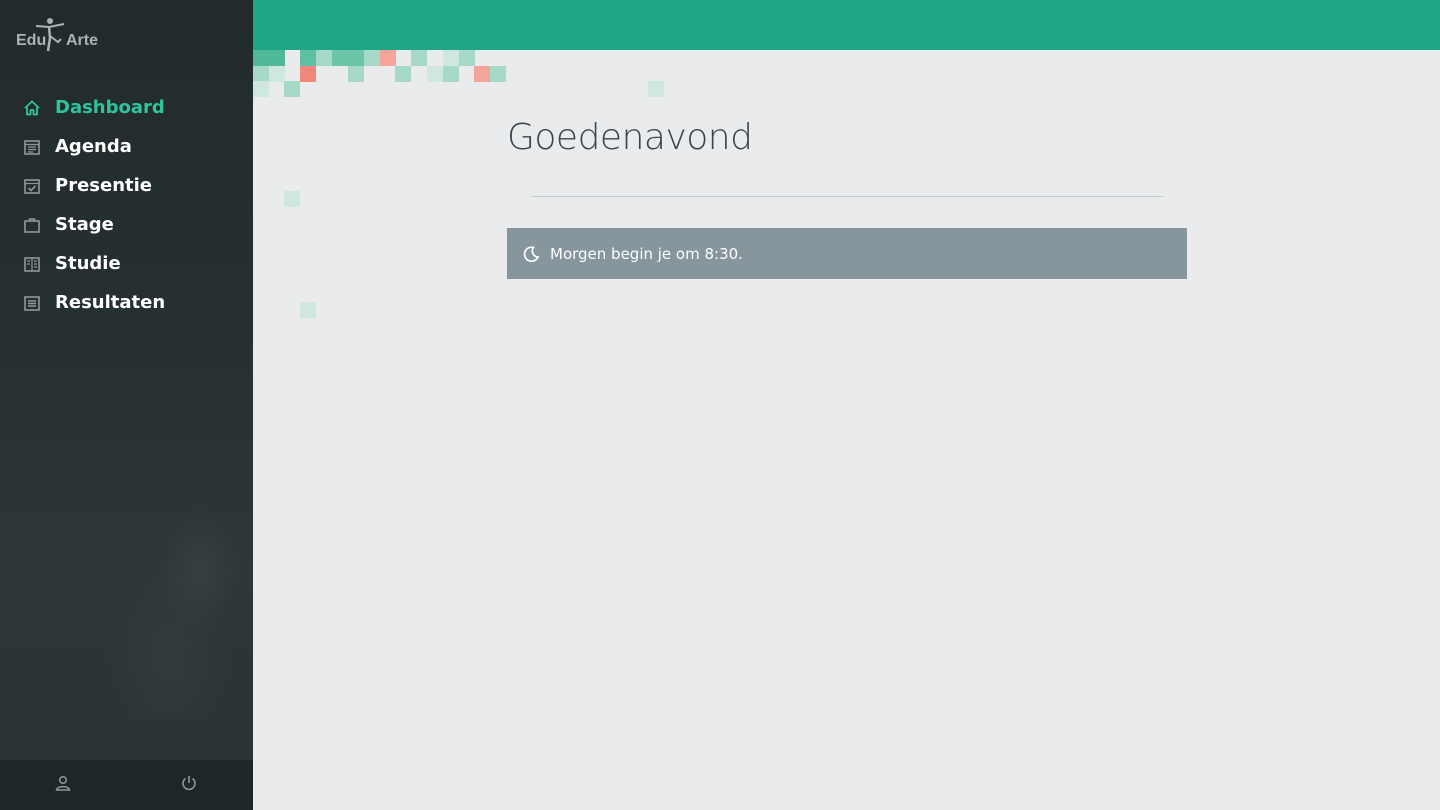 The width and height of the screenshot is (1440, 810). What do you see at coordinates (531, 254) in the screenshot?
I see `moon-icon` at bounding box center [531, 254].